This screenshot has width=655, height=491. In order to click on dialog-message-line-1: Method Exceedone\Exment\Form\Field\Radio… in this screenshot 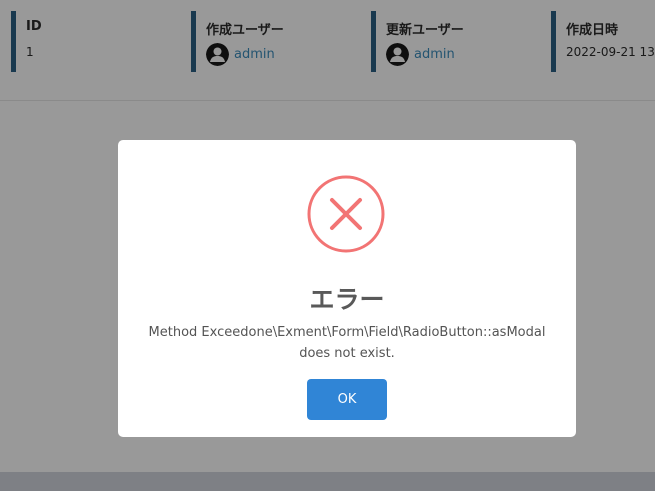, I will do `click(347, 332)`.